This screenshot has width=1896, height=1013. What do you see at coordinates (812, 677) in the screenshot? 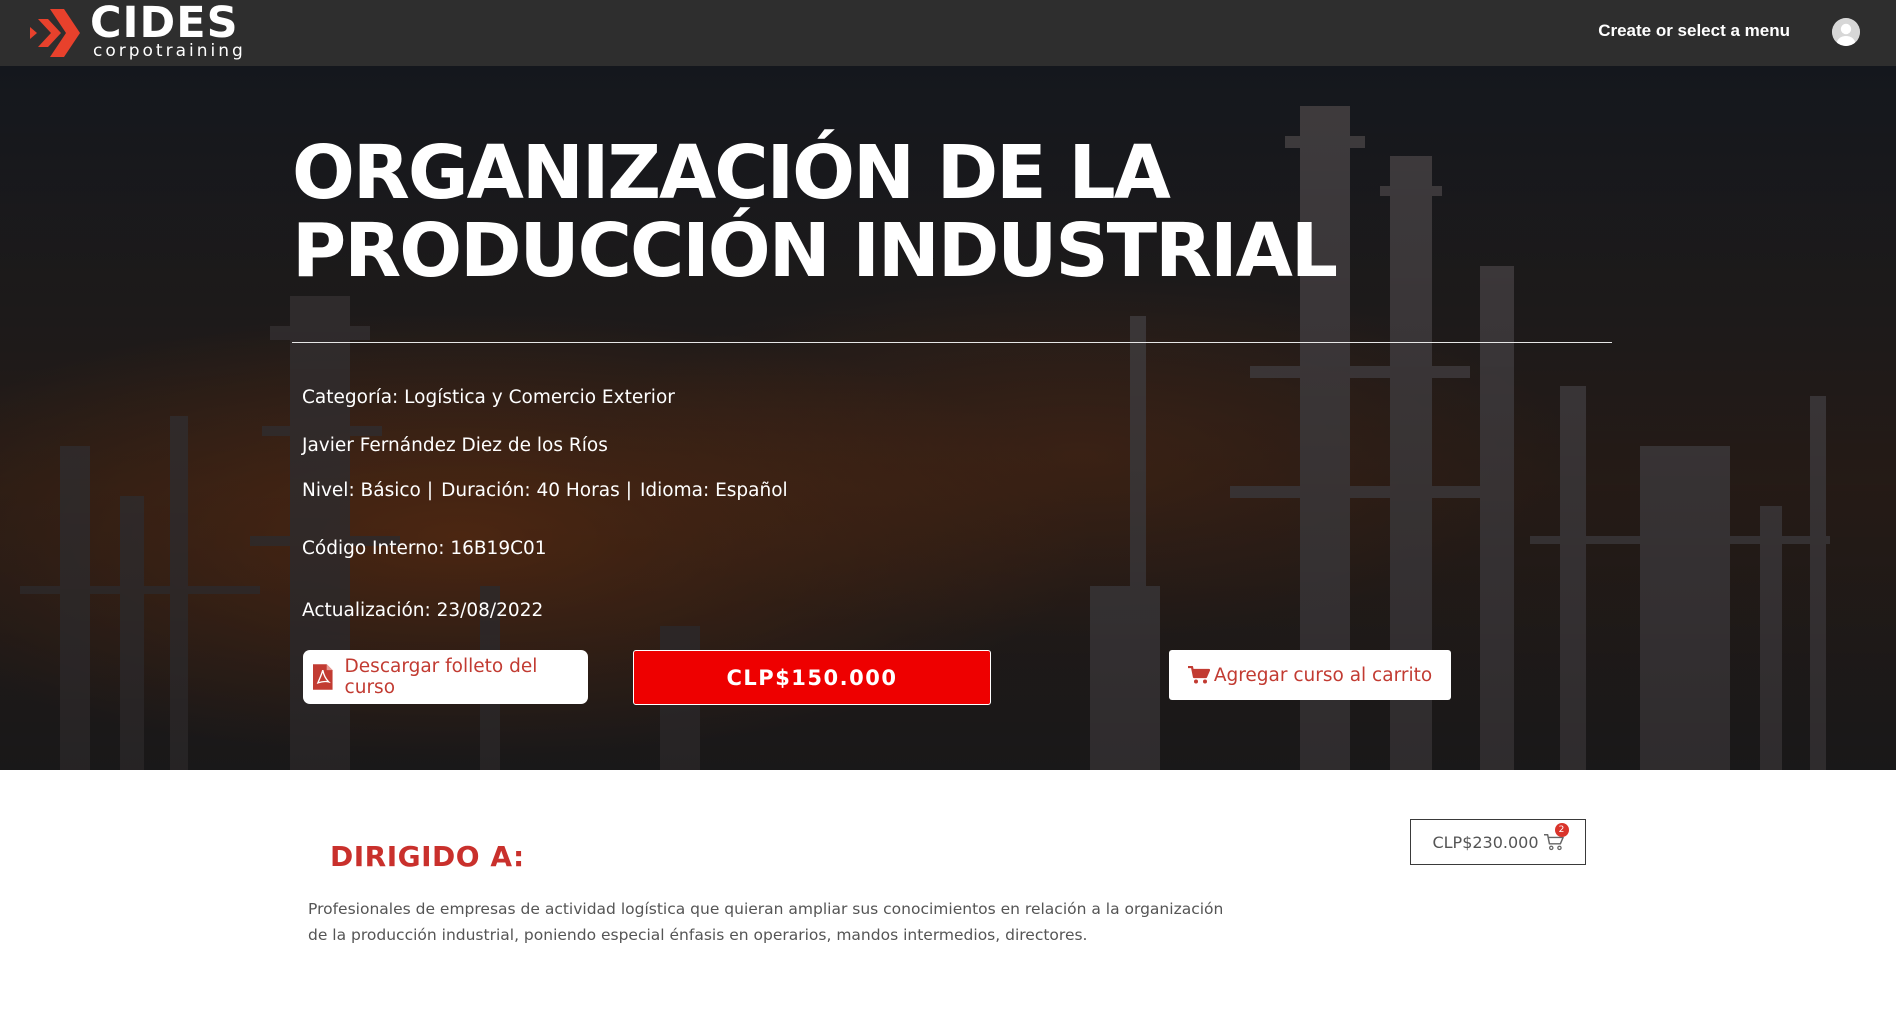
I see `course-price-button: CLP$150.000` at bounding box center [812, 677].